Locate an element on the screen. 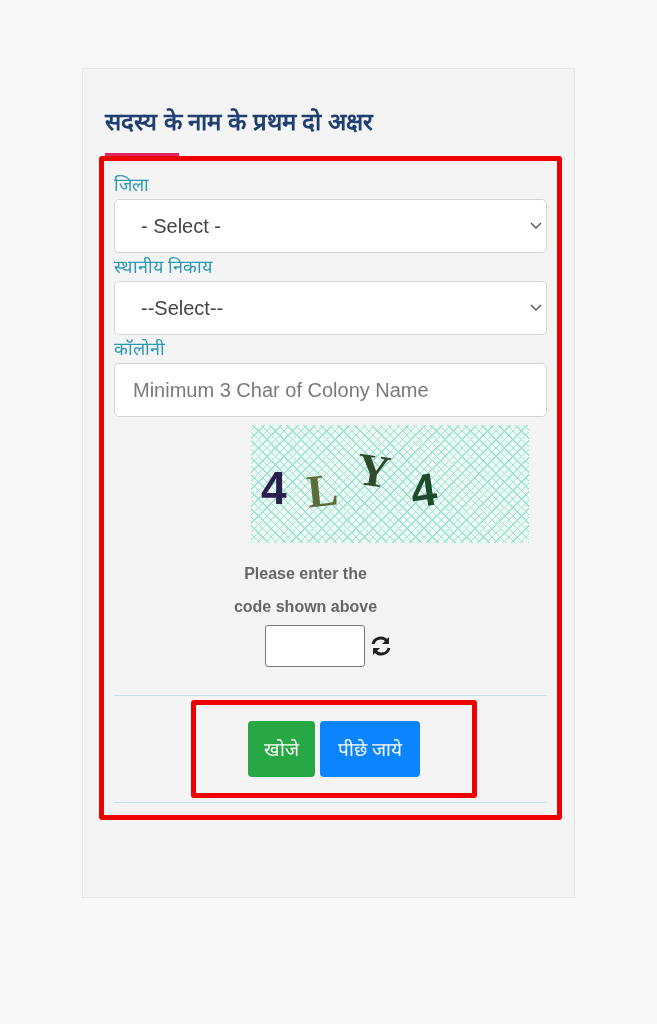 Image resolution: width=657 pixels, height=1024 pixels. form-heading: सदस्य के नाम के प्रथम दो अक्षर is located at coordinates (240, 122).